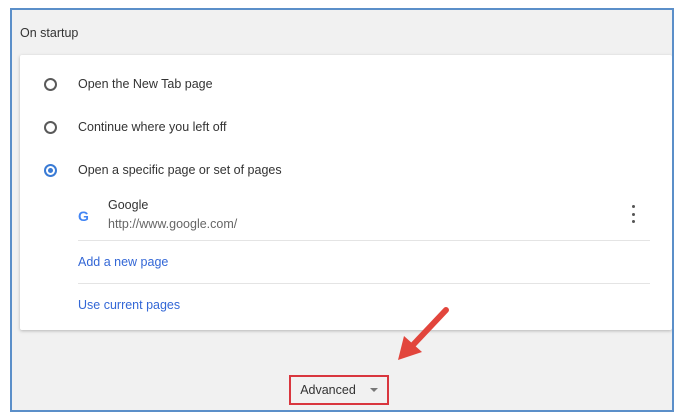  I want to click on section-title: On startup, so click(49, 33).